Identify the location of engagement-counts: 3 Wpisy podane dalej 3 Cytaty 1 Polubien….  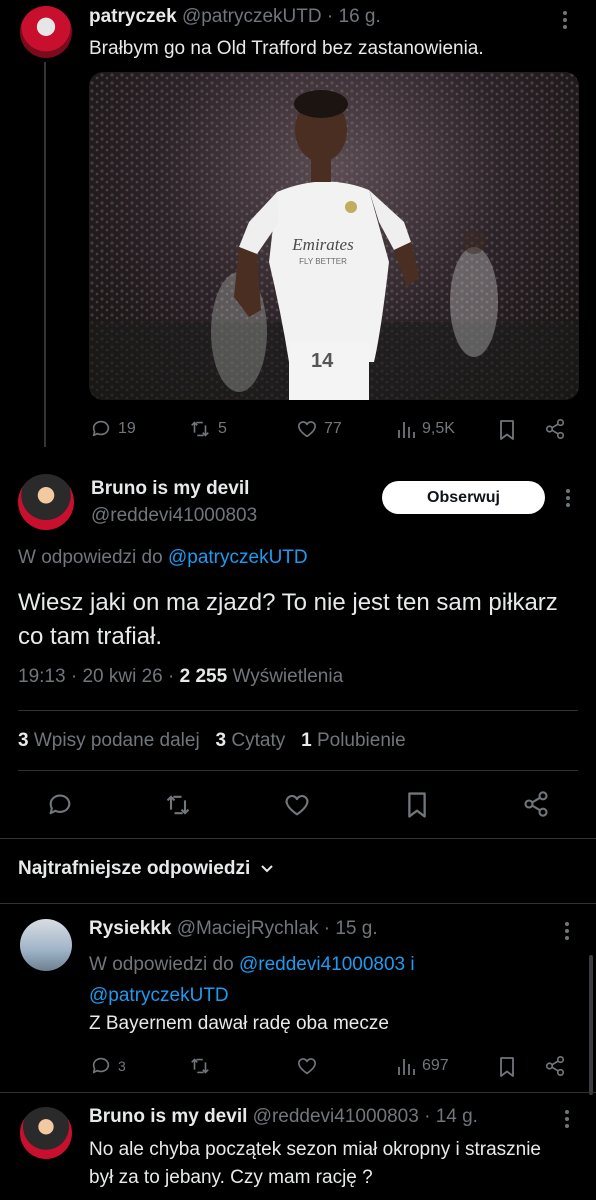
(212, 741).